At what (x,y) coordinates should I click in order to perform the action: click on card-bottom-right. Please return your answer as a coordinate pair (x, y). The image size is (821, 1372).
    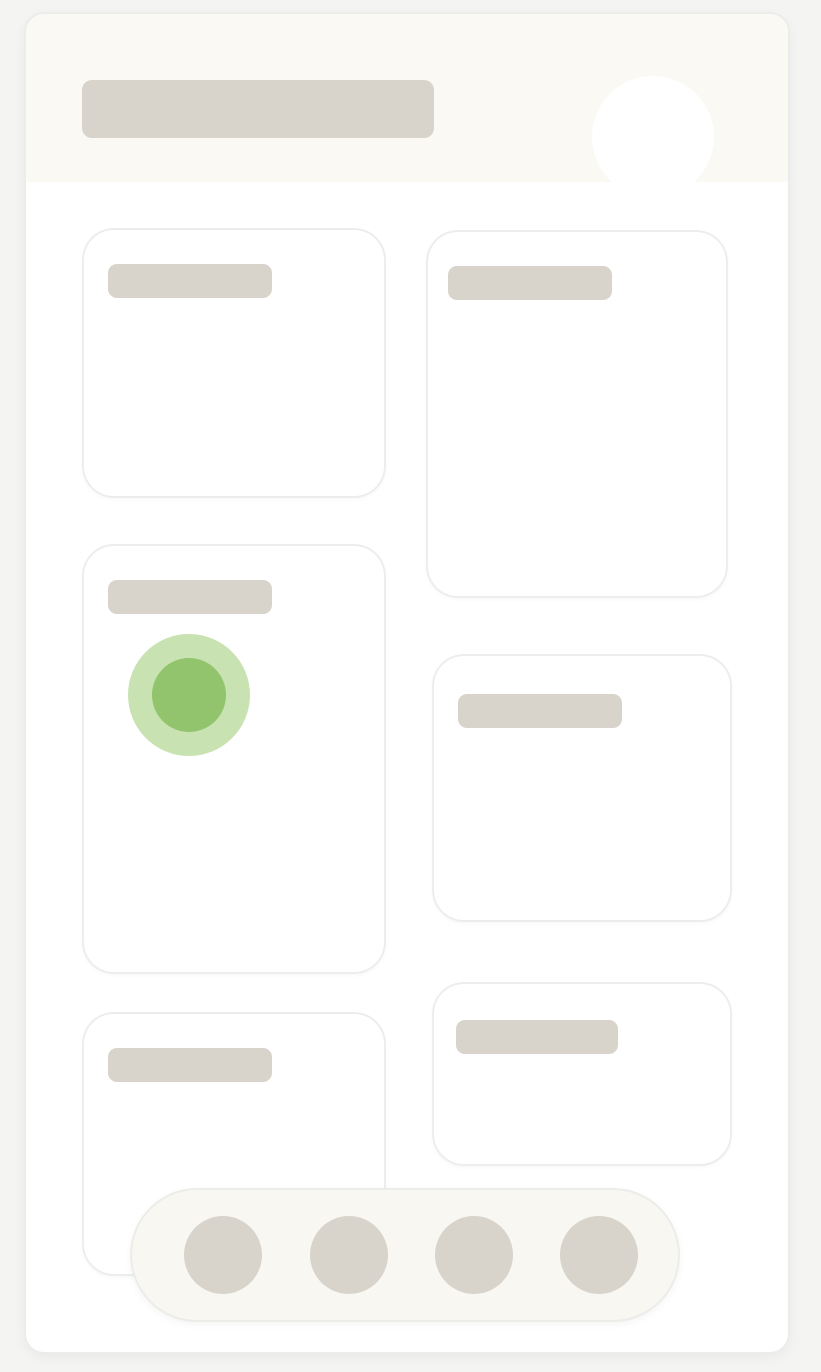
    Looking at the image, I should click on (582, 1074).